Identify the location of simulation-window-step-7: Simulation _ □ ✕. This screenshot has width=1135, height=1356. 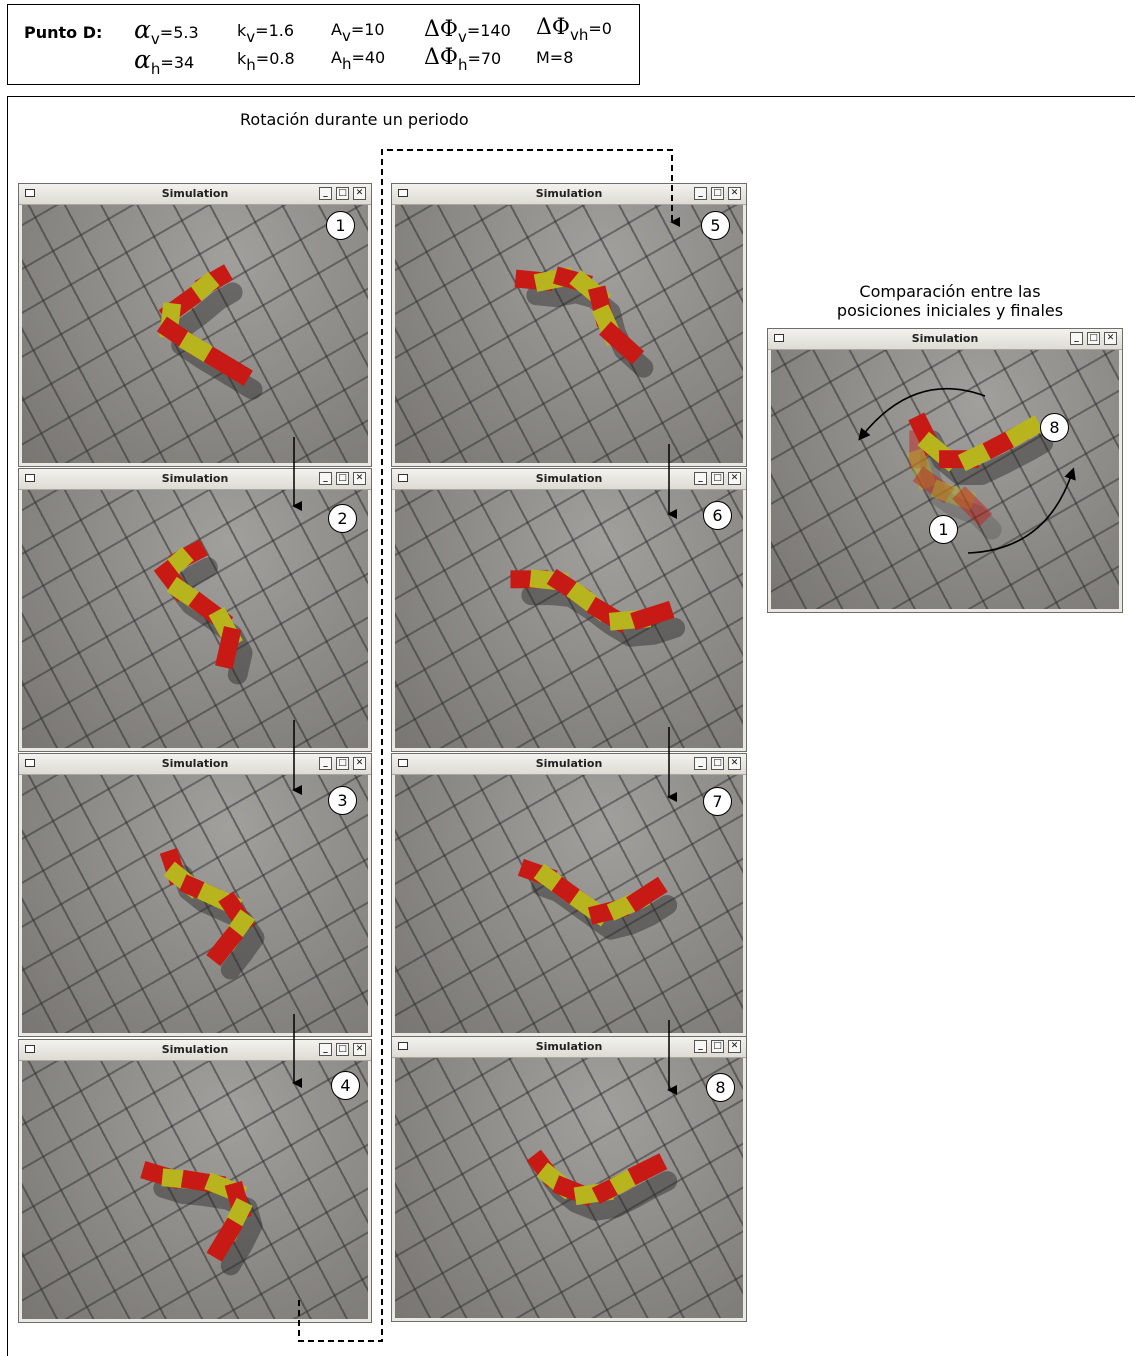
(569, 895).